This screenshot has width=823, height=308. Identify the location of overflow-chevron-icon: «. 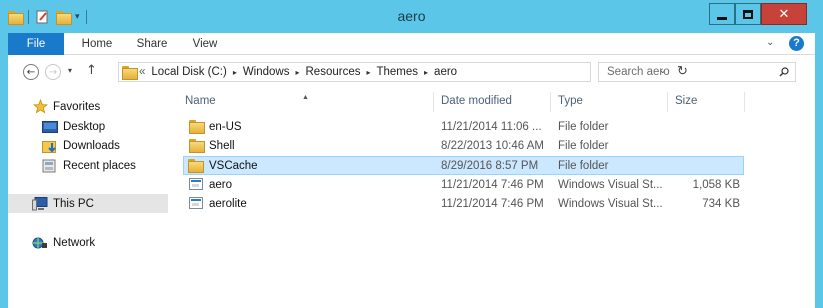
(142, 72).